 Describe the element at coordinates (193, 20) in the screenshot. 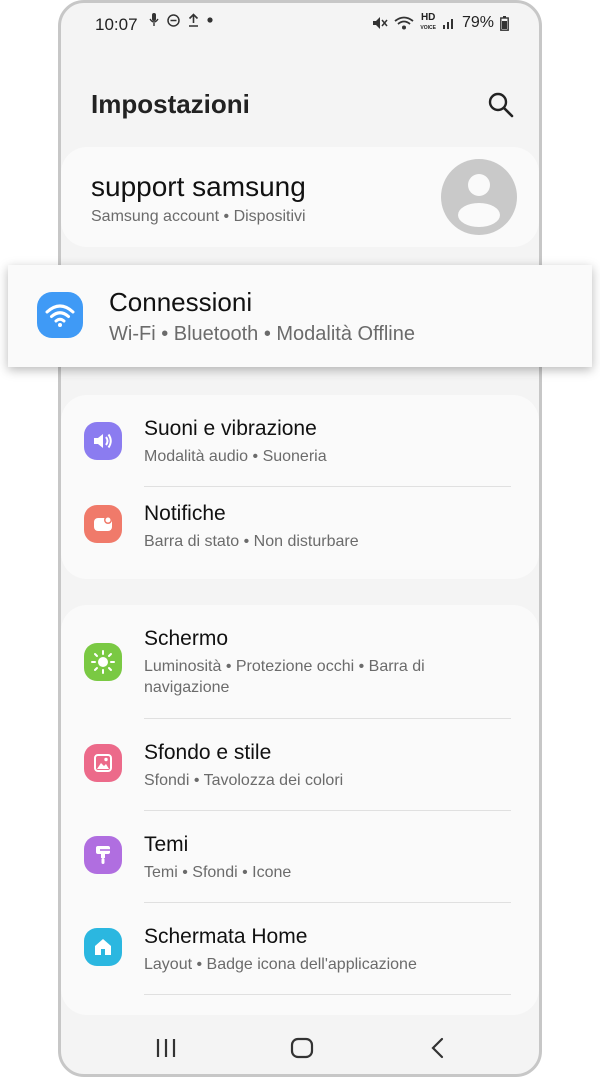

I see `upload-icon` at that location.